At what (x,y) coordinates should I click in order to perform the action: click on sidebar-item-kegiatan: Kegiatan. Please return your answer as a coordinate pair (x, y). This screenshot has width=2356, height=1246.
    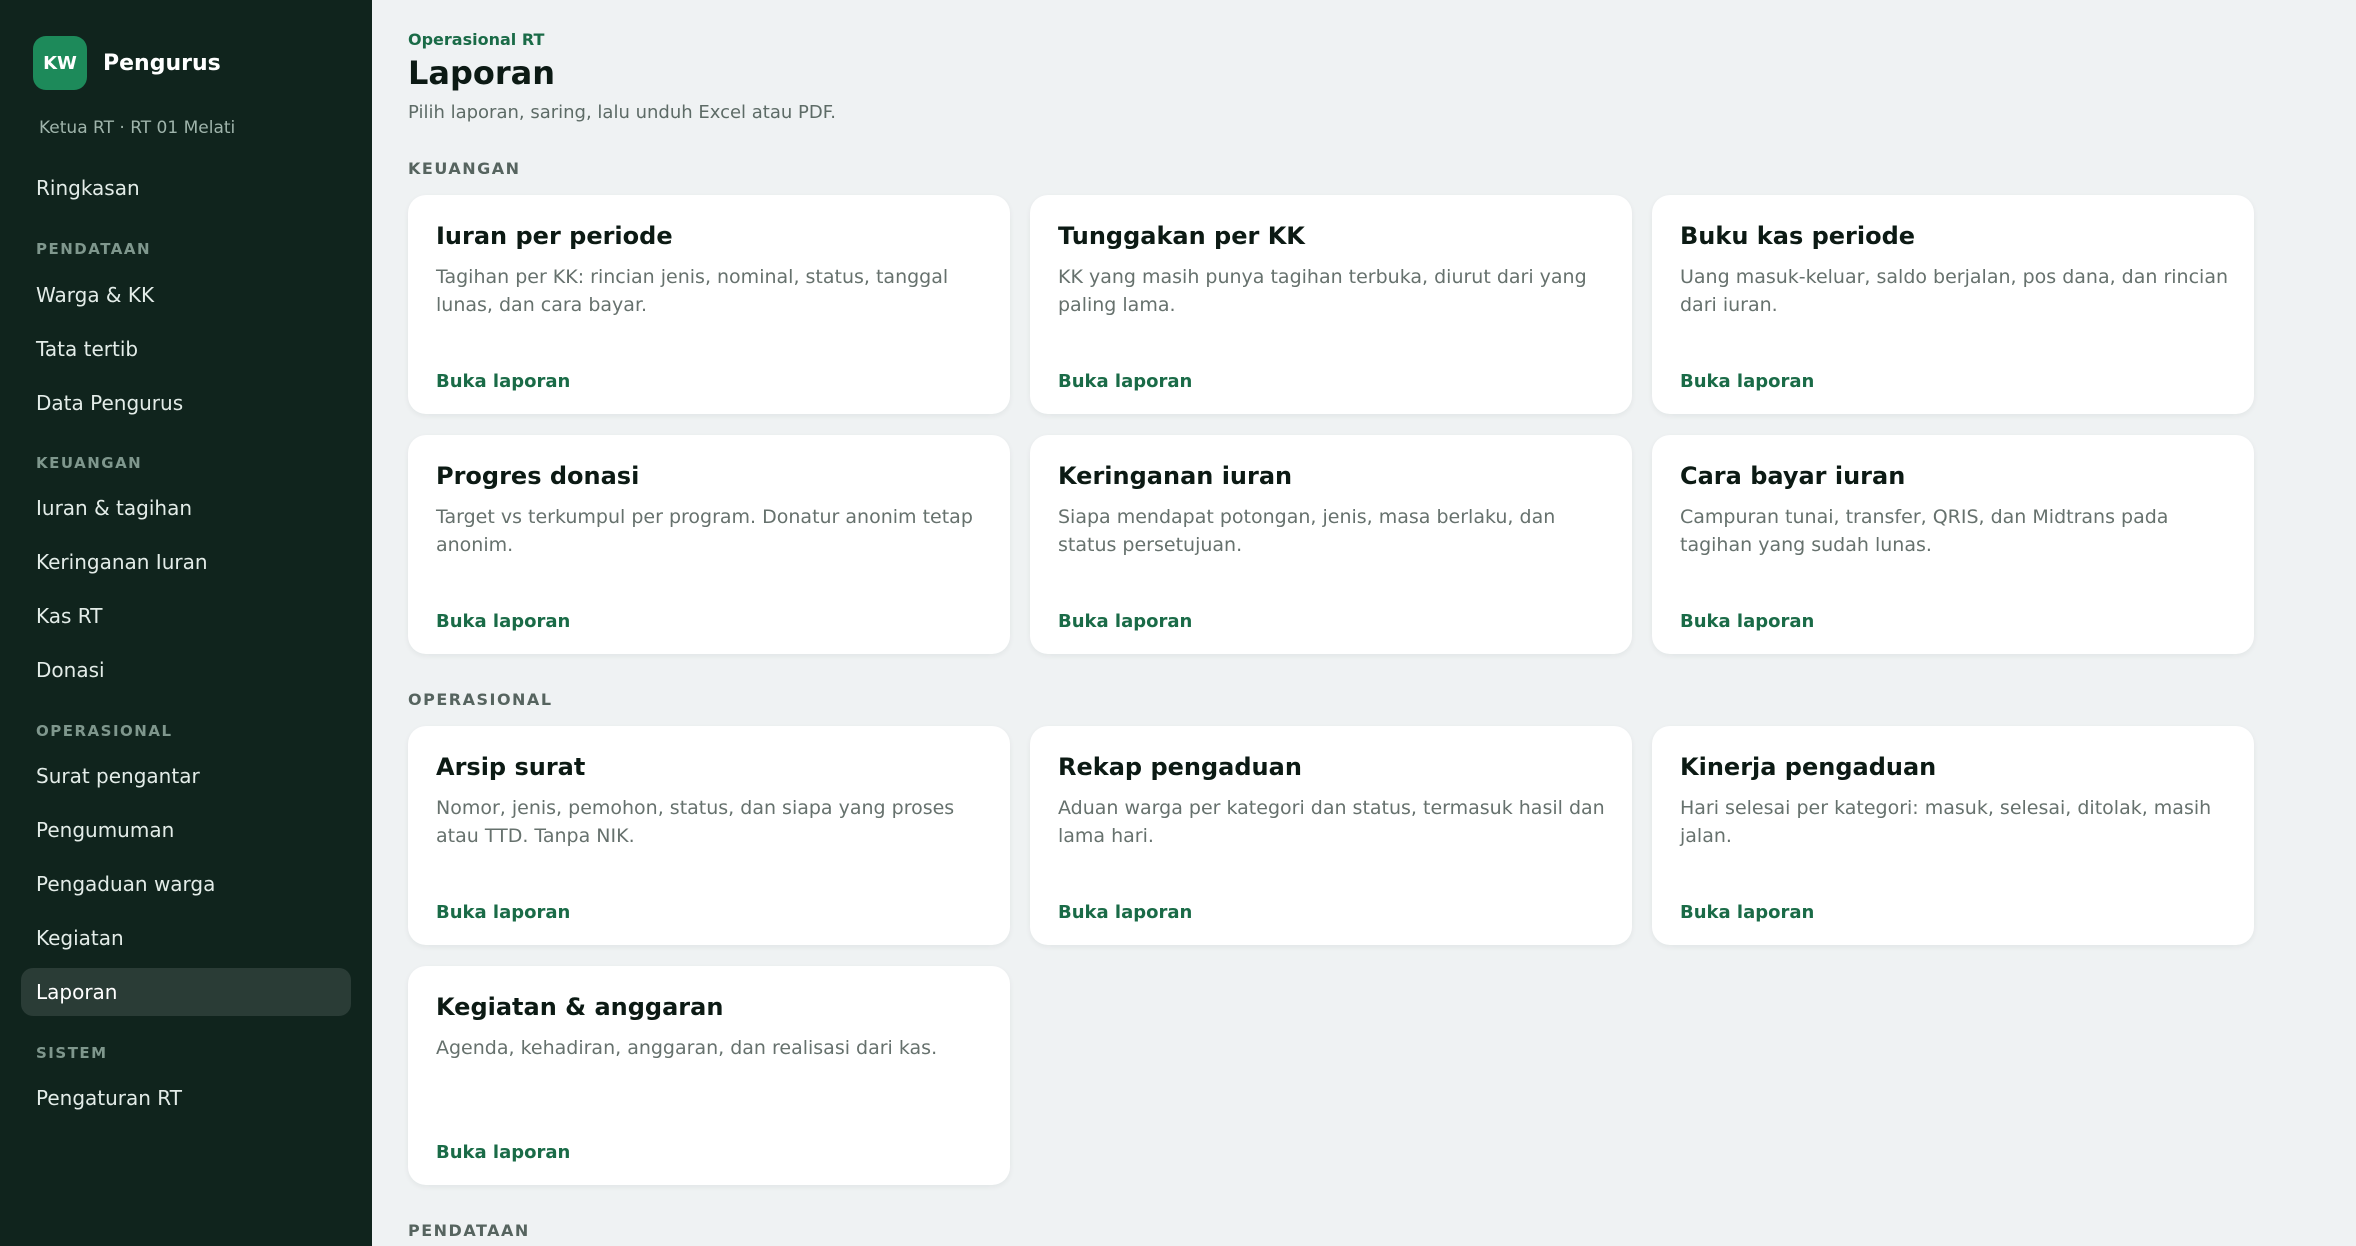
    Looking at the image, I should click on (186, 938).